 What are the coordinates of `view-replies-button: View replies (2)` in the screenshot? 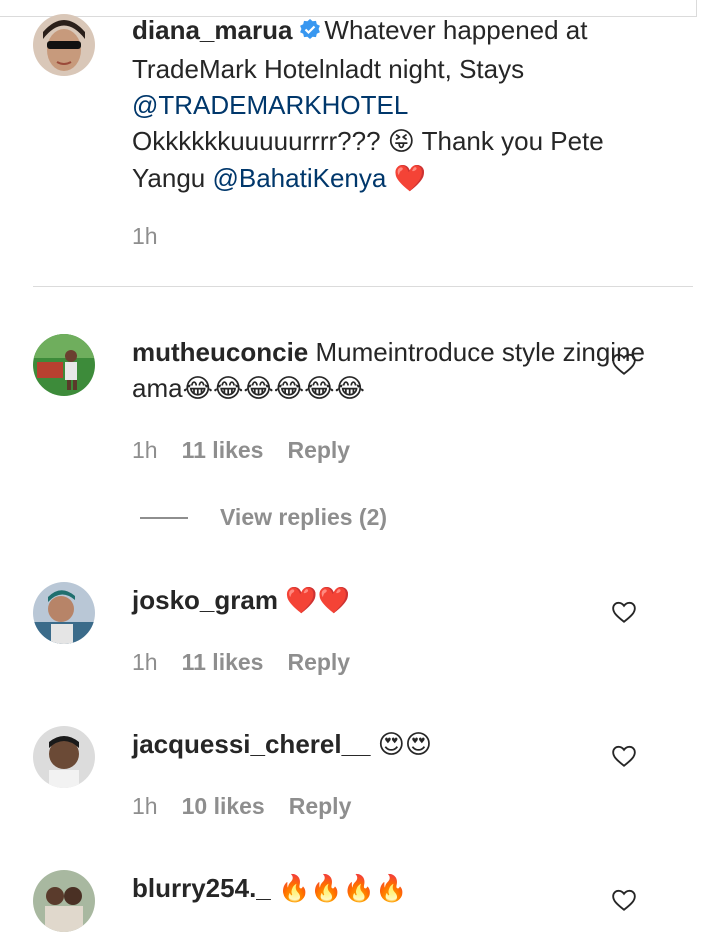 It's located at (263, 517).